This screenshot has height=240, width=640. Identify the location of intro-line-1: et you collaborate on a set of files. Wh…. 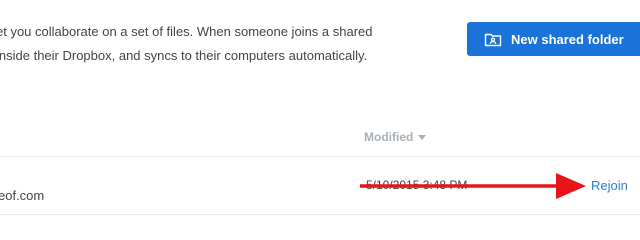
(186, 31).